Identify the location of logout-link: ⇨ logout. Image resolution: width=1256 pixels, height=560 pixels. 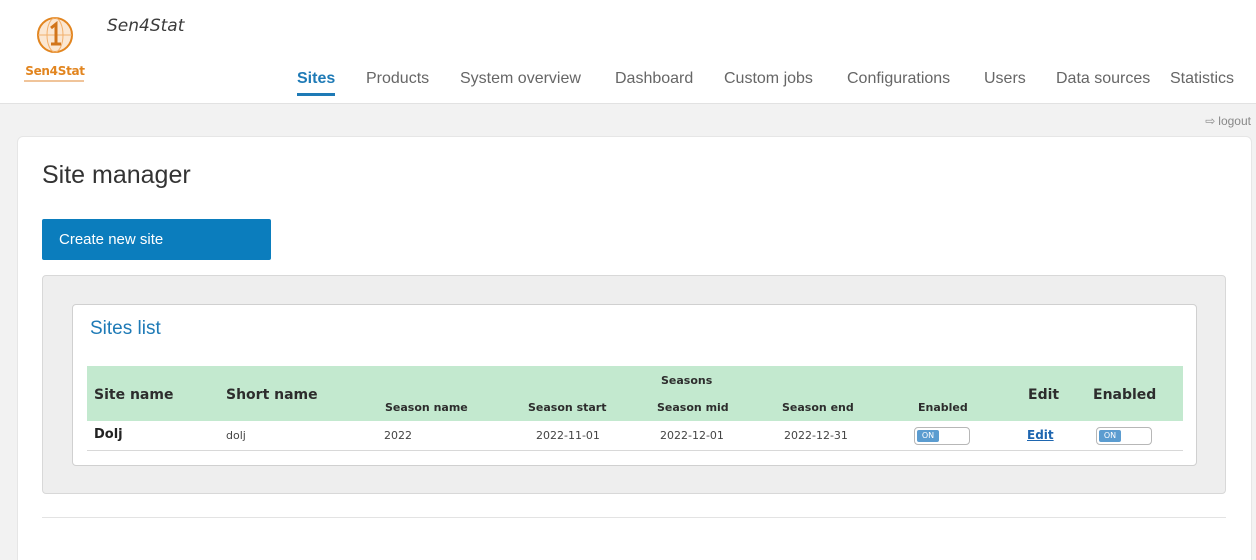
(1228, 121).